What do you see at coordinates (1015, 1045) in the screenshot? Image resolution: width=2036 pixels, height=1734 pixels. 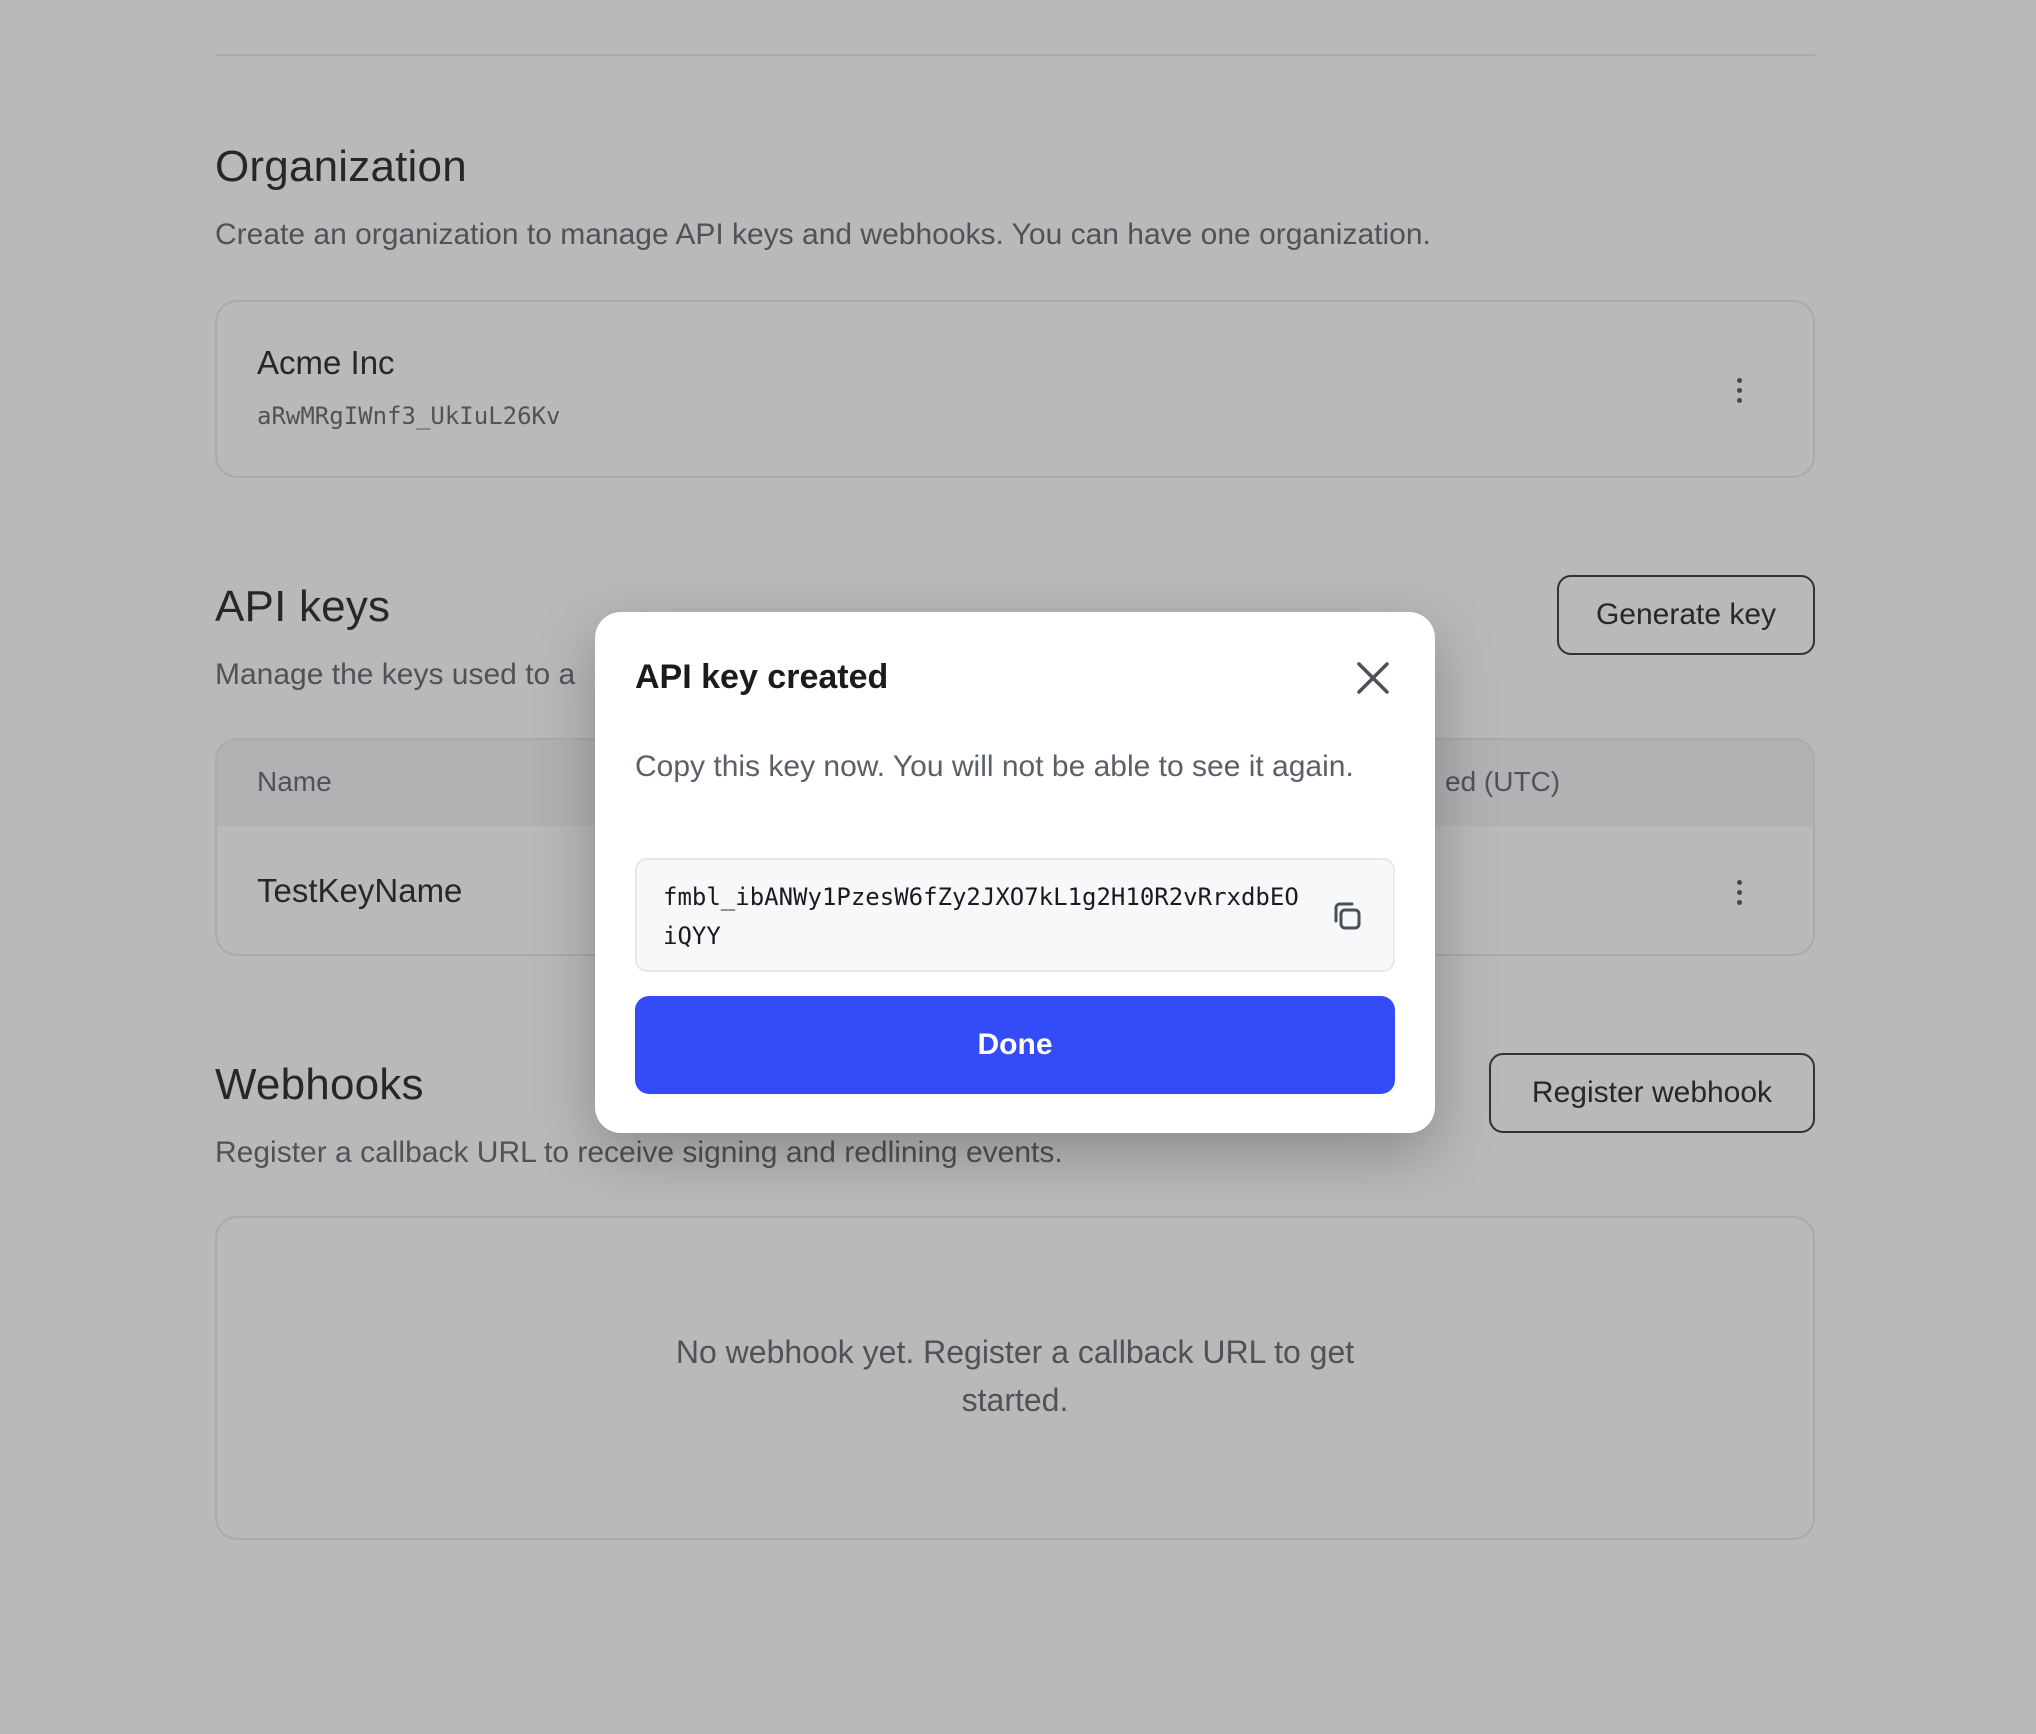 I see `done-button: Done` at bounding box center [1015, 1045].